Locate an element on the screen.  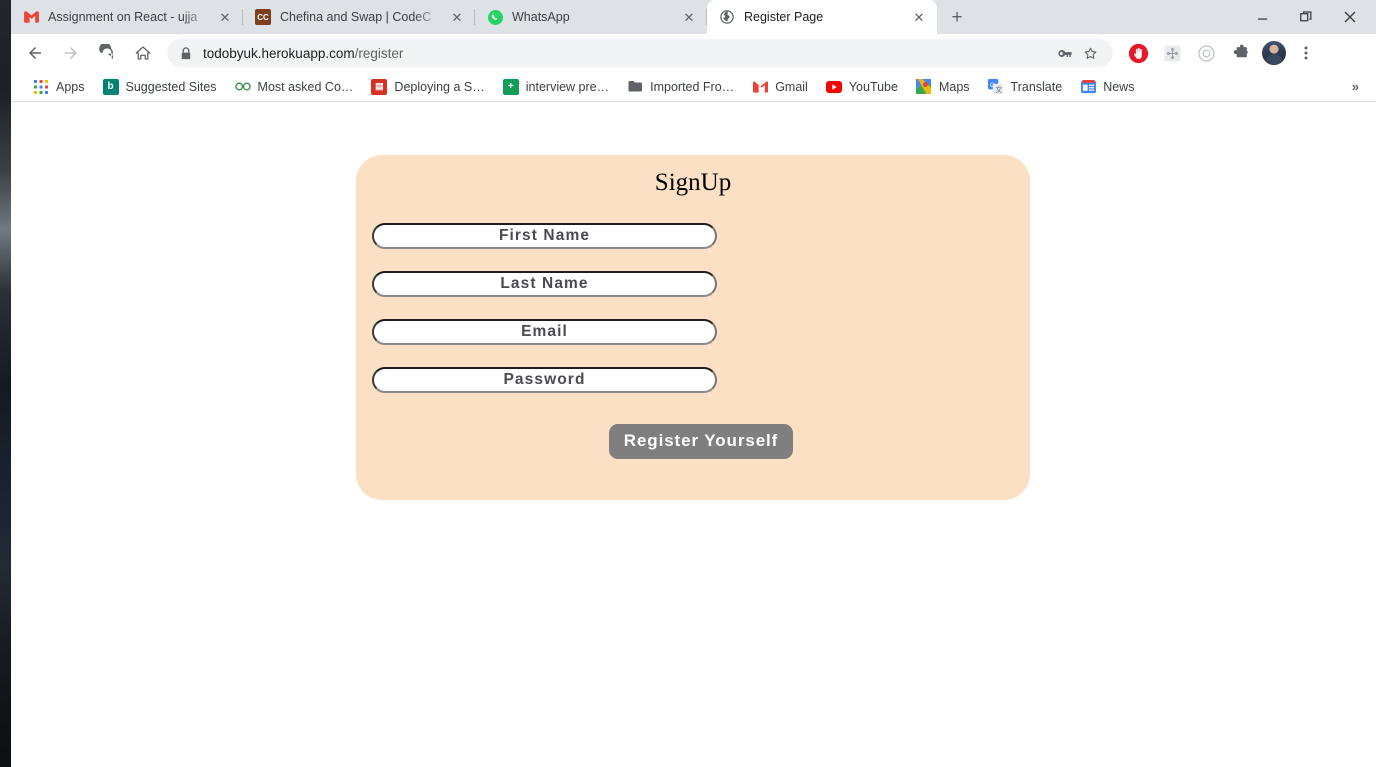
red-doc-icon: ▤ is located at coordinates (379, 86).